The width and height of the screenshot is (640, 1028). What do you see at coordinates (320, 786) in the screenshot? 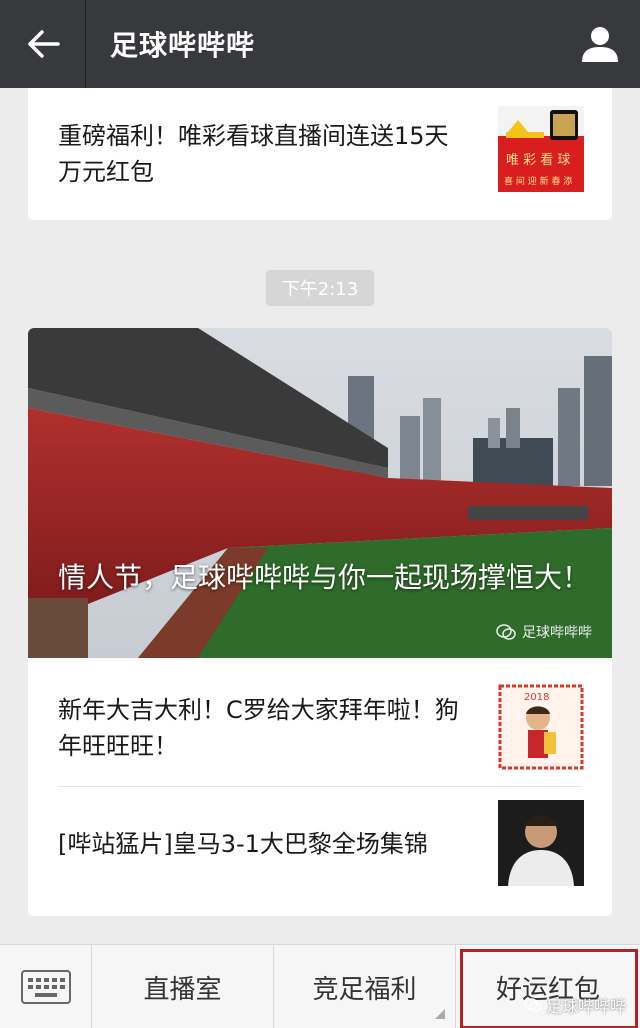
I see `divider` at bounding box center [320, 786].